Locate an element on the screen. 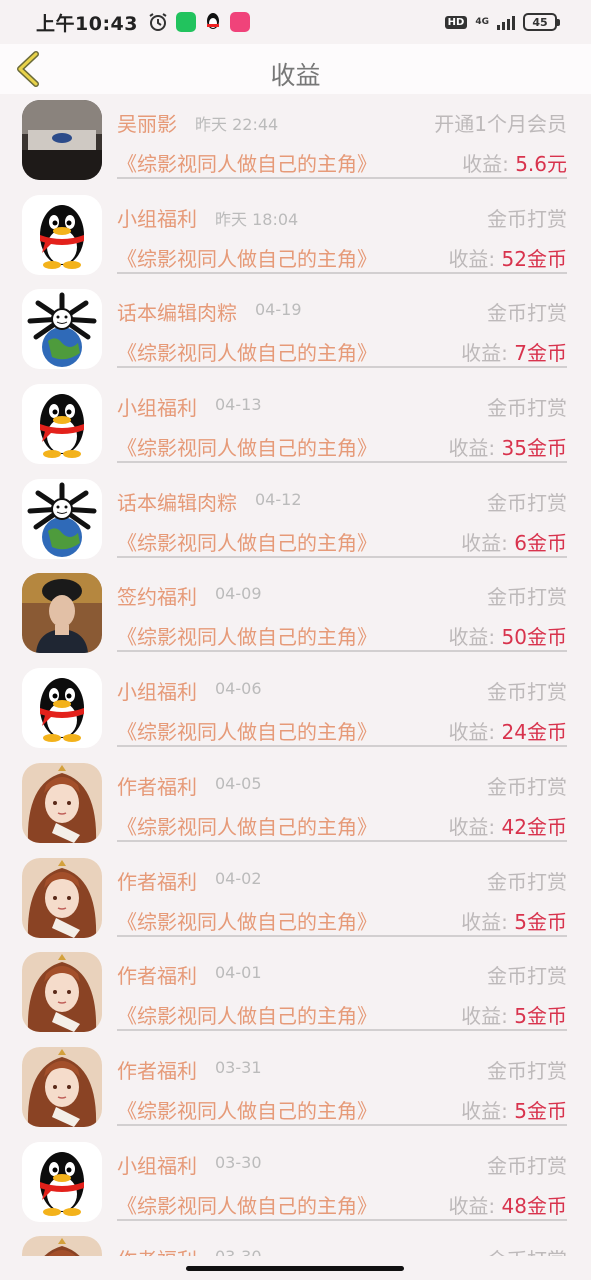 The image size is (591, 1280). battery-level: 45 is located at coordinates (540, 22).